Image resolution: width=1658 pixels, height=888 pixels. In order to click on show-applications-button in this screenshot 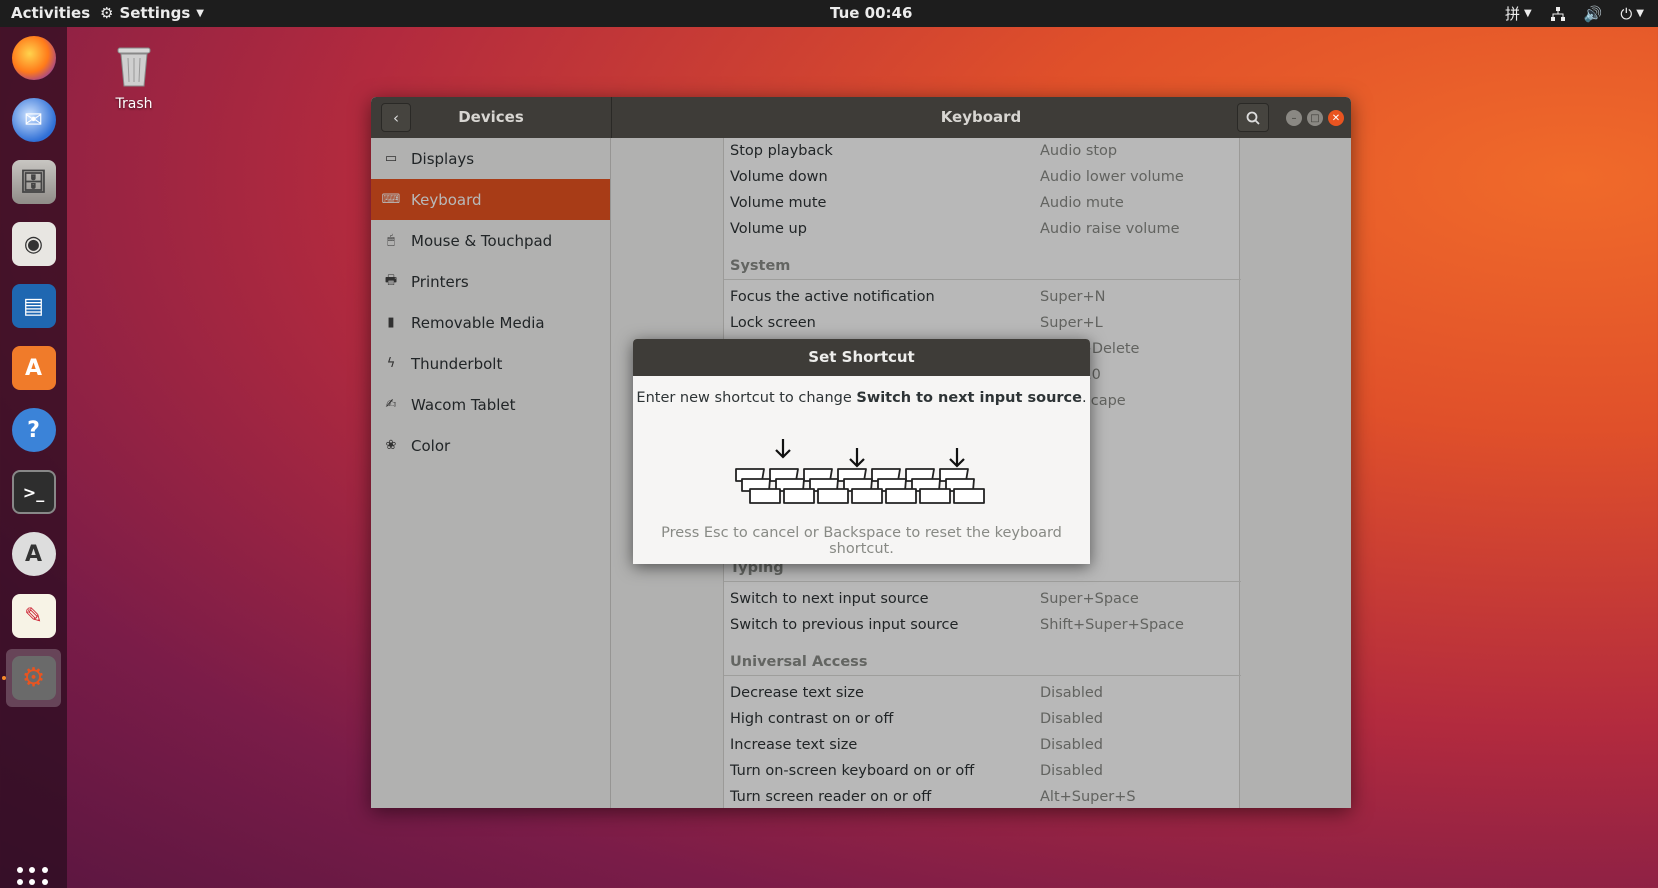, I will do `click(33, 877)`.